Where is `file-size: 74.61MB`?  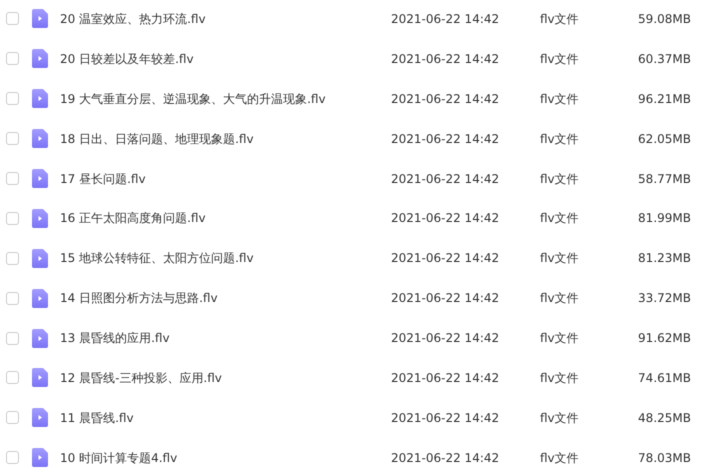
file-size: 74.61MB is located at coordinates (664, 378).